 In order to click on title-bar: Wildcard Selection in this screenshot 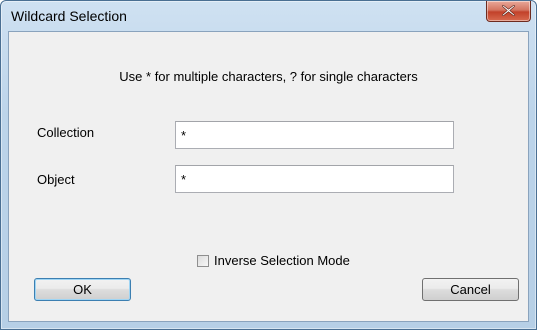, I will do `click(268, 16)`.